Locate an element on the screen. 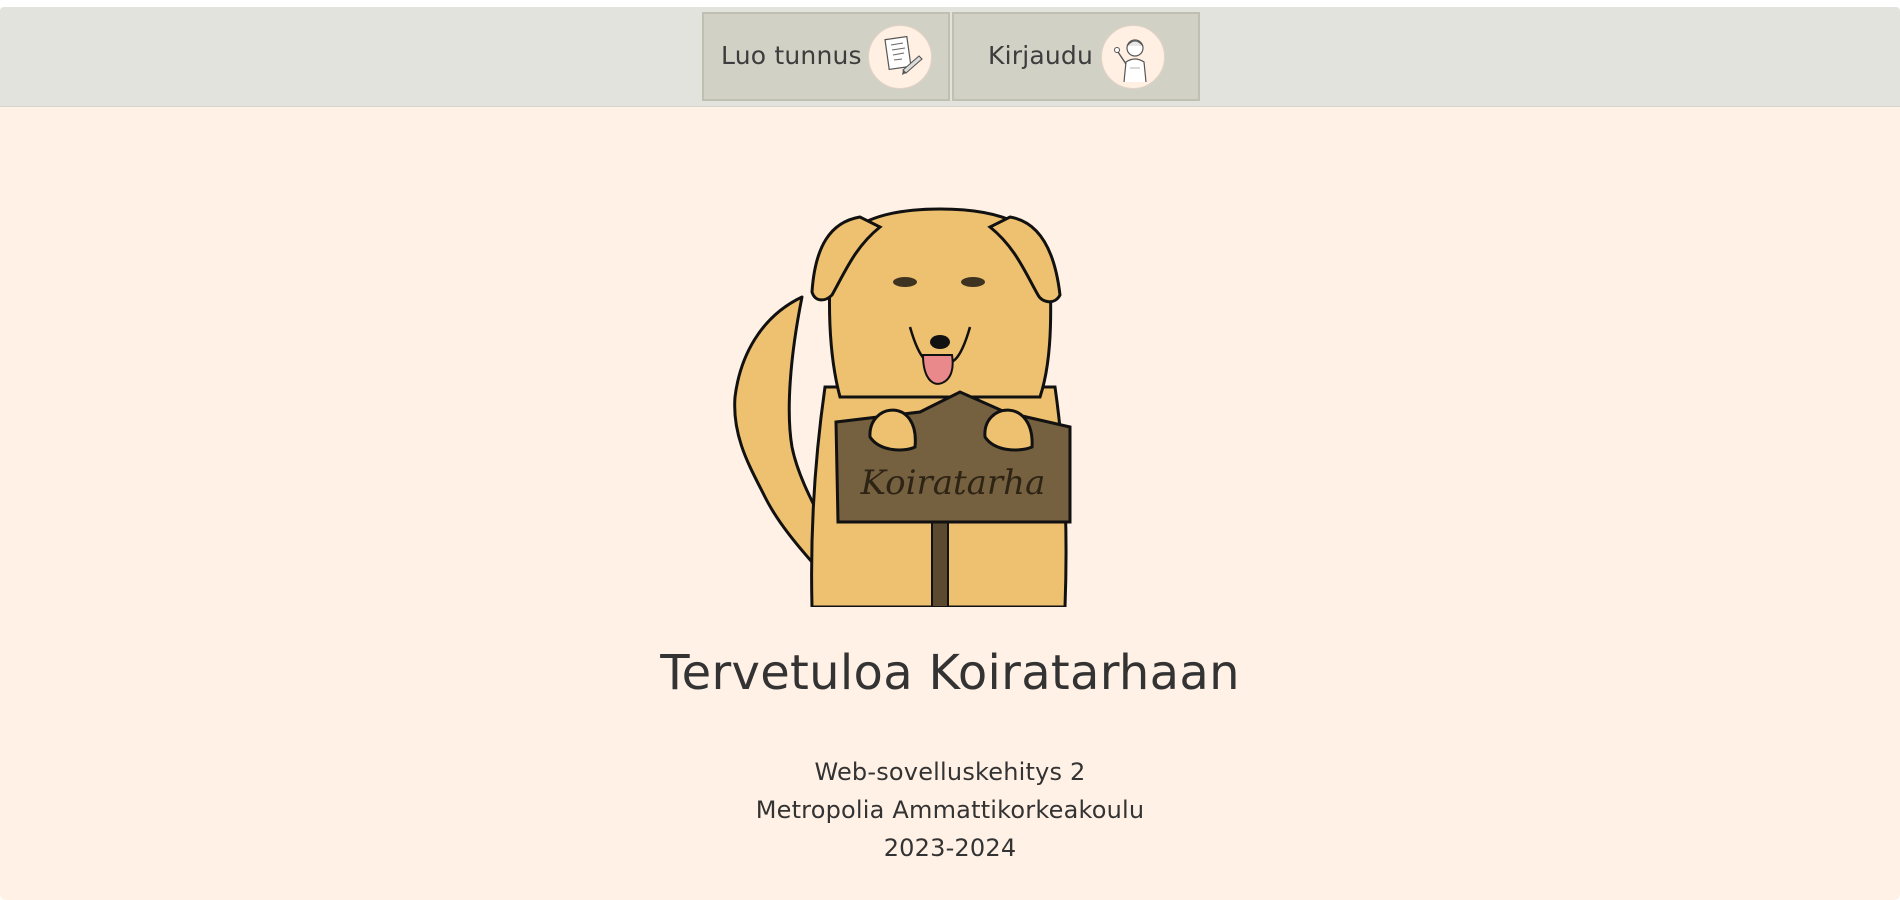  top-navbar: Luo tunnus Kirjaudu is located at coordinates (950, 57).